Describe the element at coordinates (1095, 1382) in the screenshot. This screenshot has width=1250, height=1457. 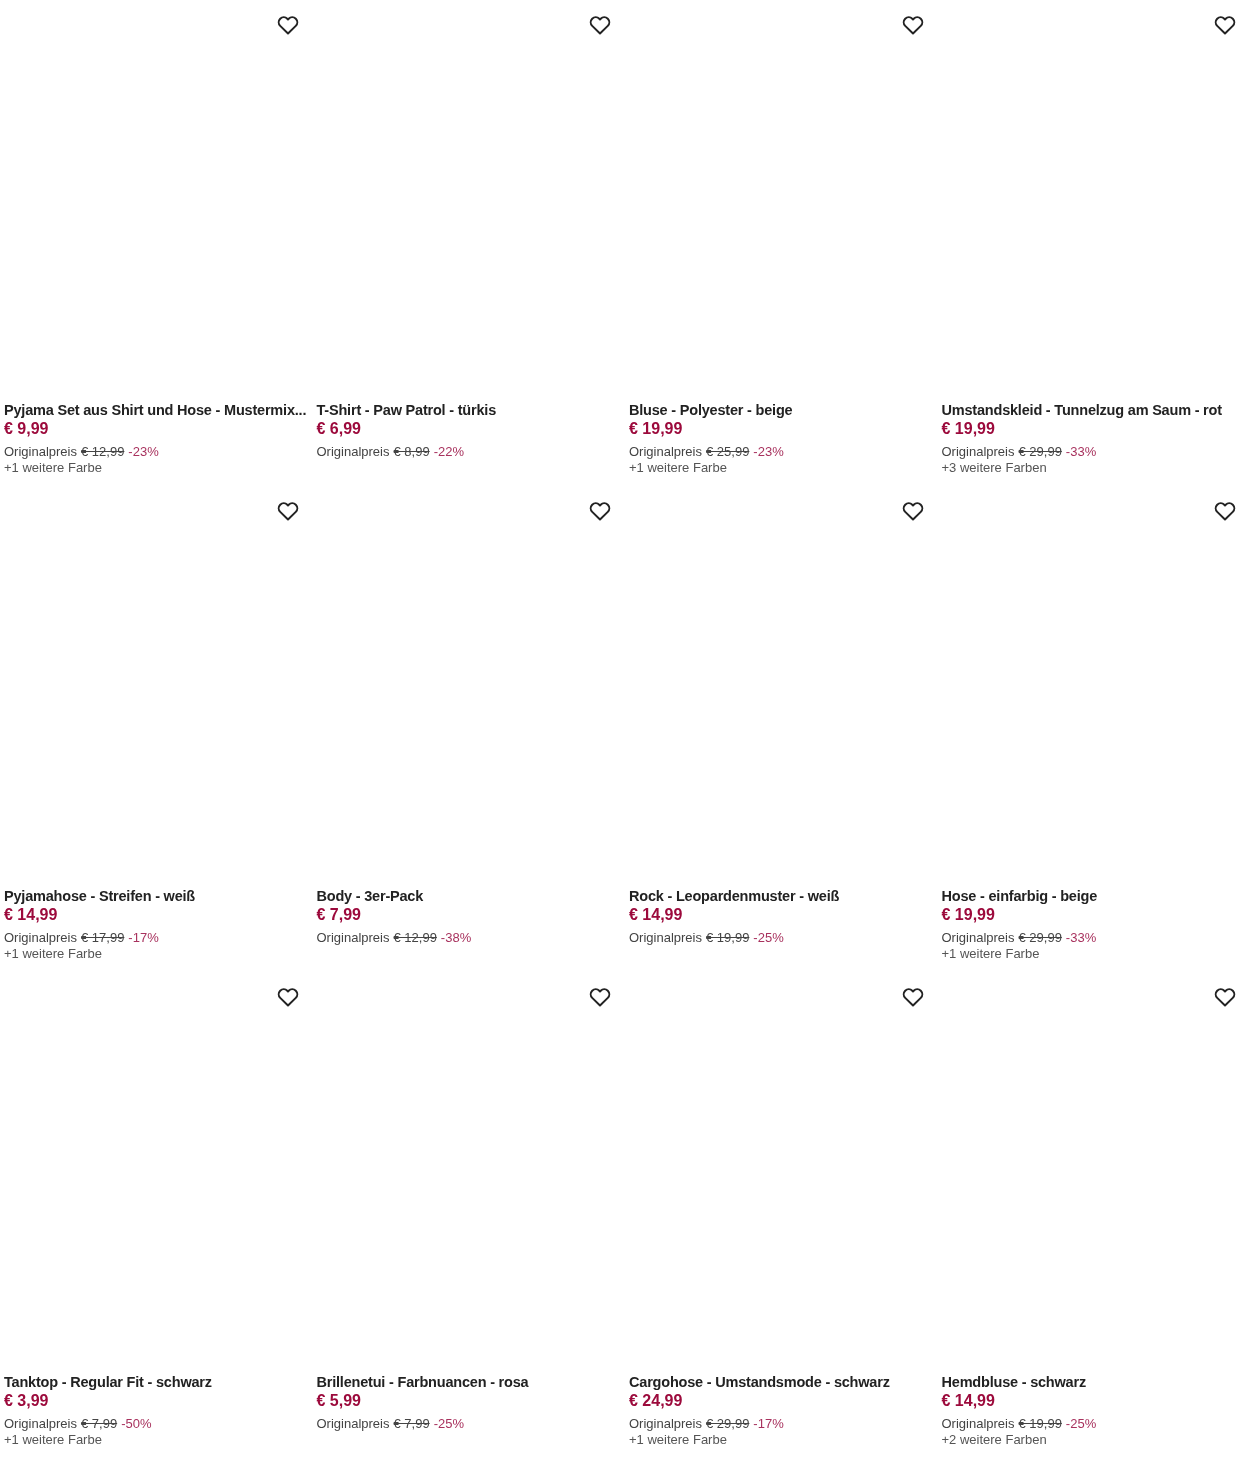
I see `product-name: Hemdbluse - schwarz` at that location.